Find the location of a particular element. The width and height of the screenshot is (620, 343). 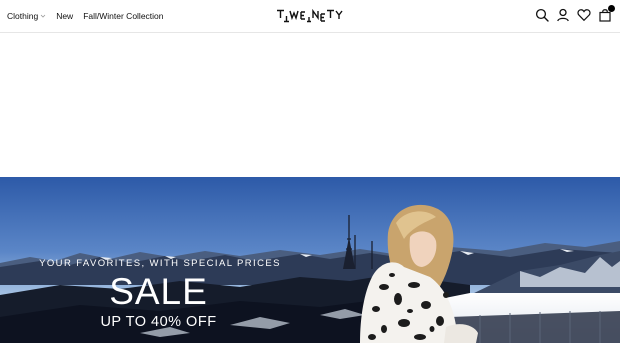

nav-item-fall-winter: Fall/Winter Collection is located at coordinates (123, 16).